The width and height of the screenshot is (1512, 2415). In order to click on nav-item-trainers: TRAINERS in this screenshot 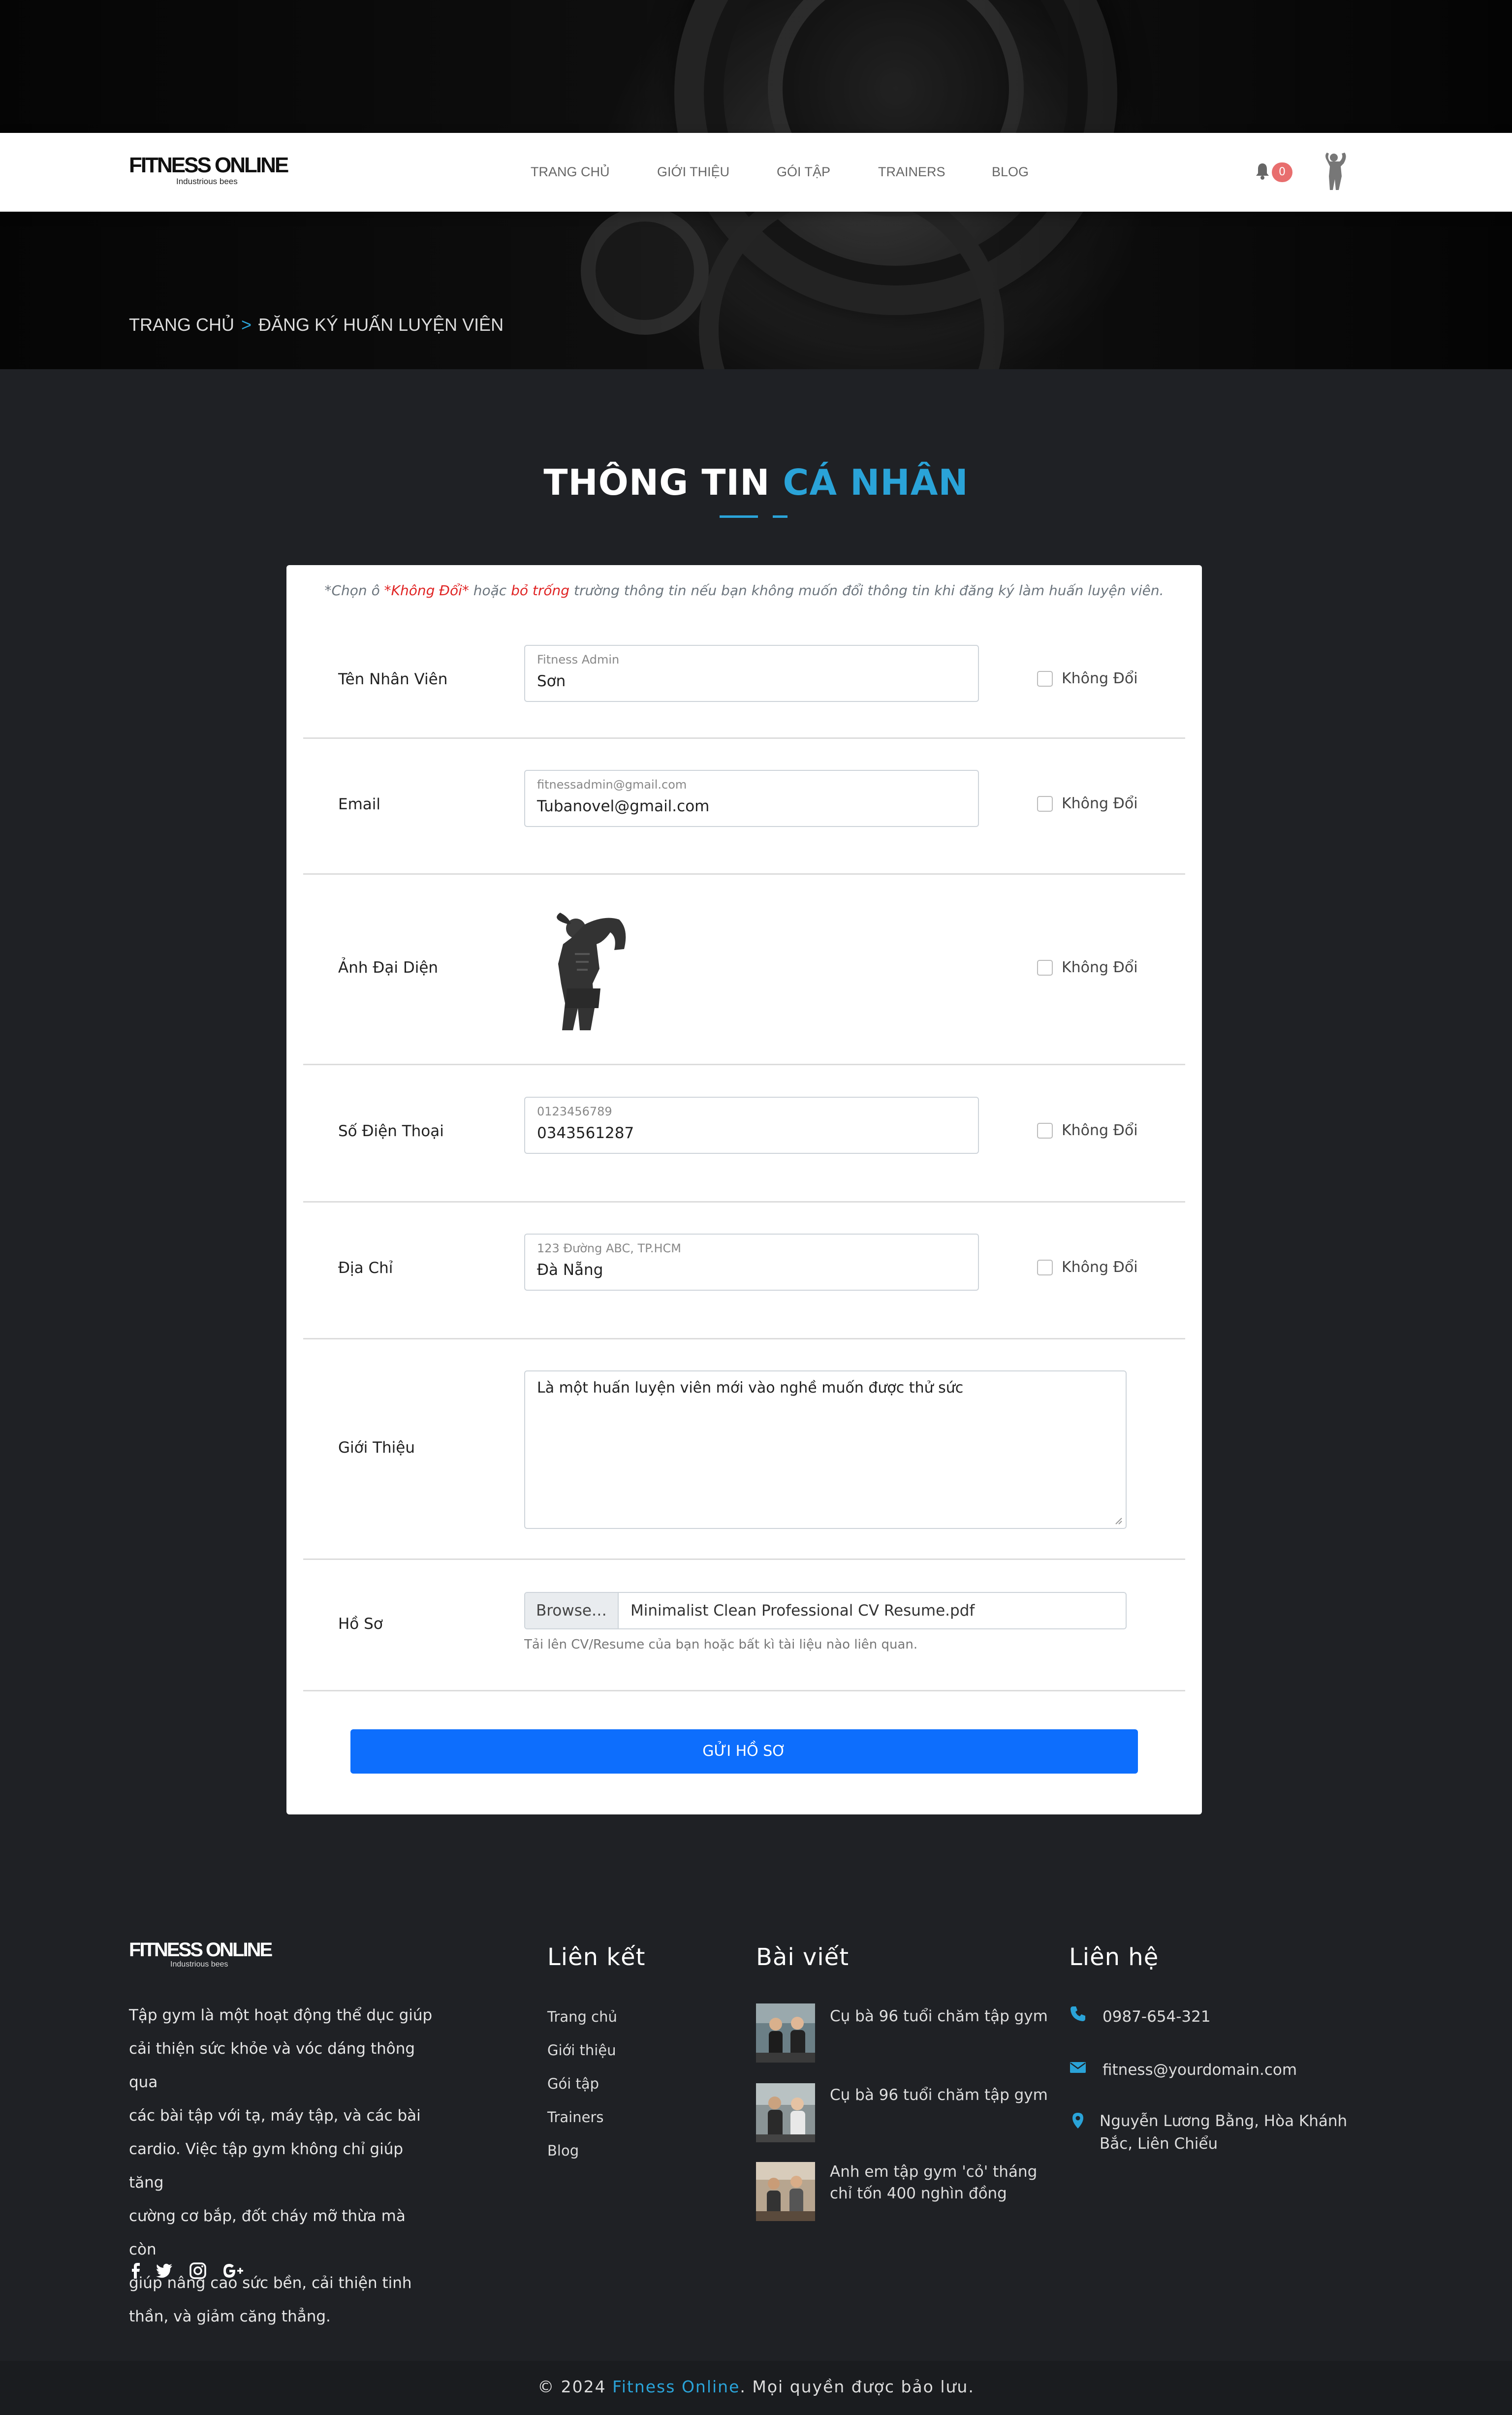, I will do `click(911, 172)`.